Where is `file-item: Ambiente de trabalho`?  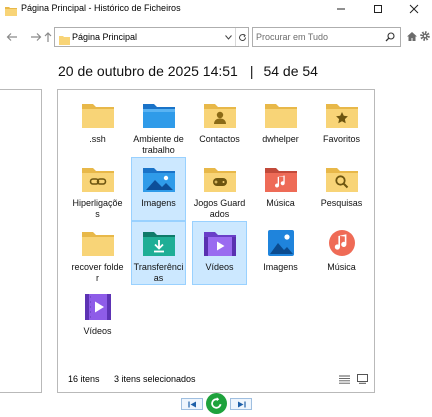 file-item: Ambiente de trabalho is located at coordinates (158, 125).